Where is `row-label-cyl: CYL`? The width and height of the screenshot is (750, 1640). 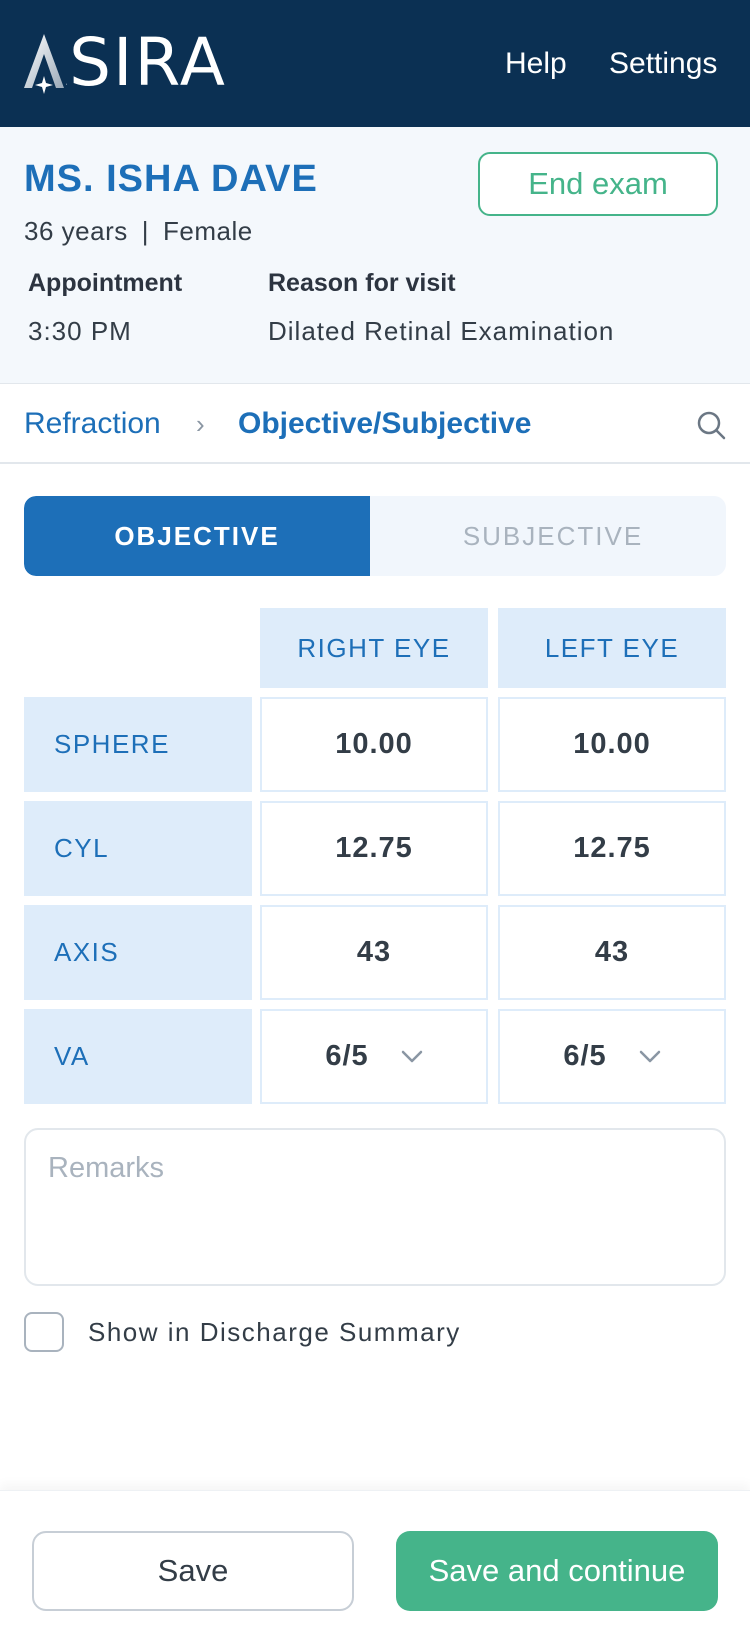
row-label-cyl: CYL is located at coordinates (138, 848).